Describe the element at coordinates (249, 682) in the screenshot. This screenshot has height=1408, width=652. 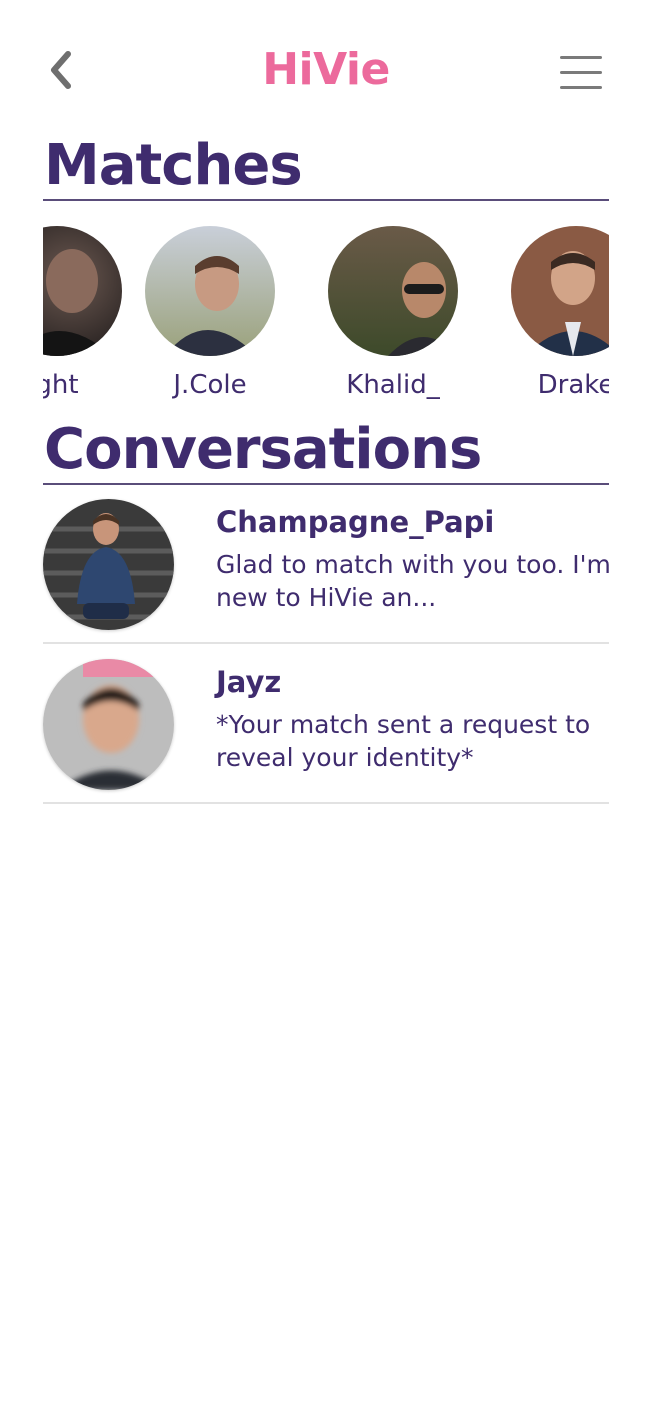
I see `conversation-name: Jayz` at that location.